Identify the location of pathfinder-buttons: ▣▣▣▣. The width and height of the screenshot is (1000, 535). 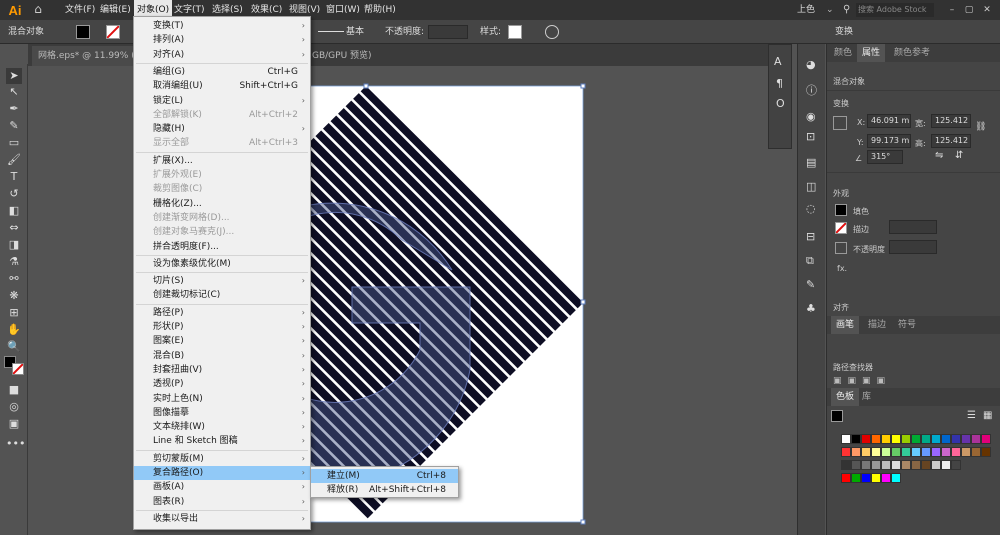
(908, 381).